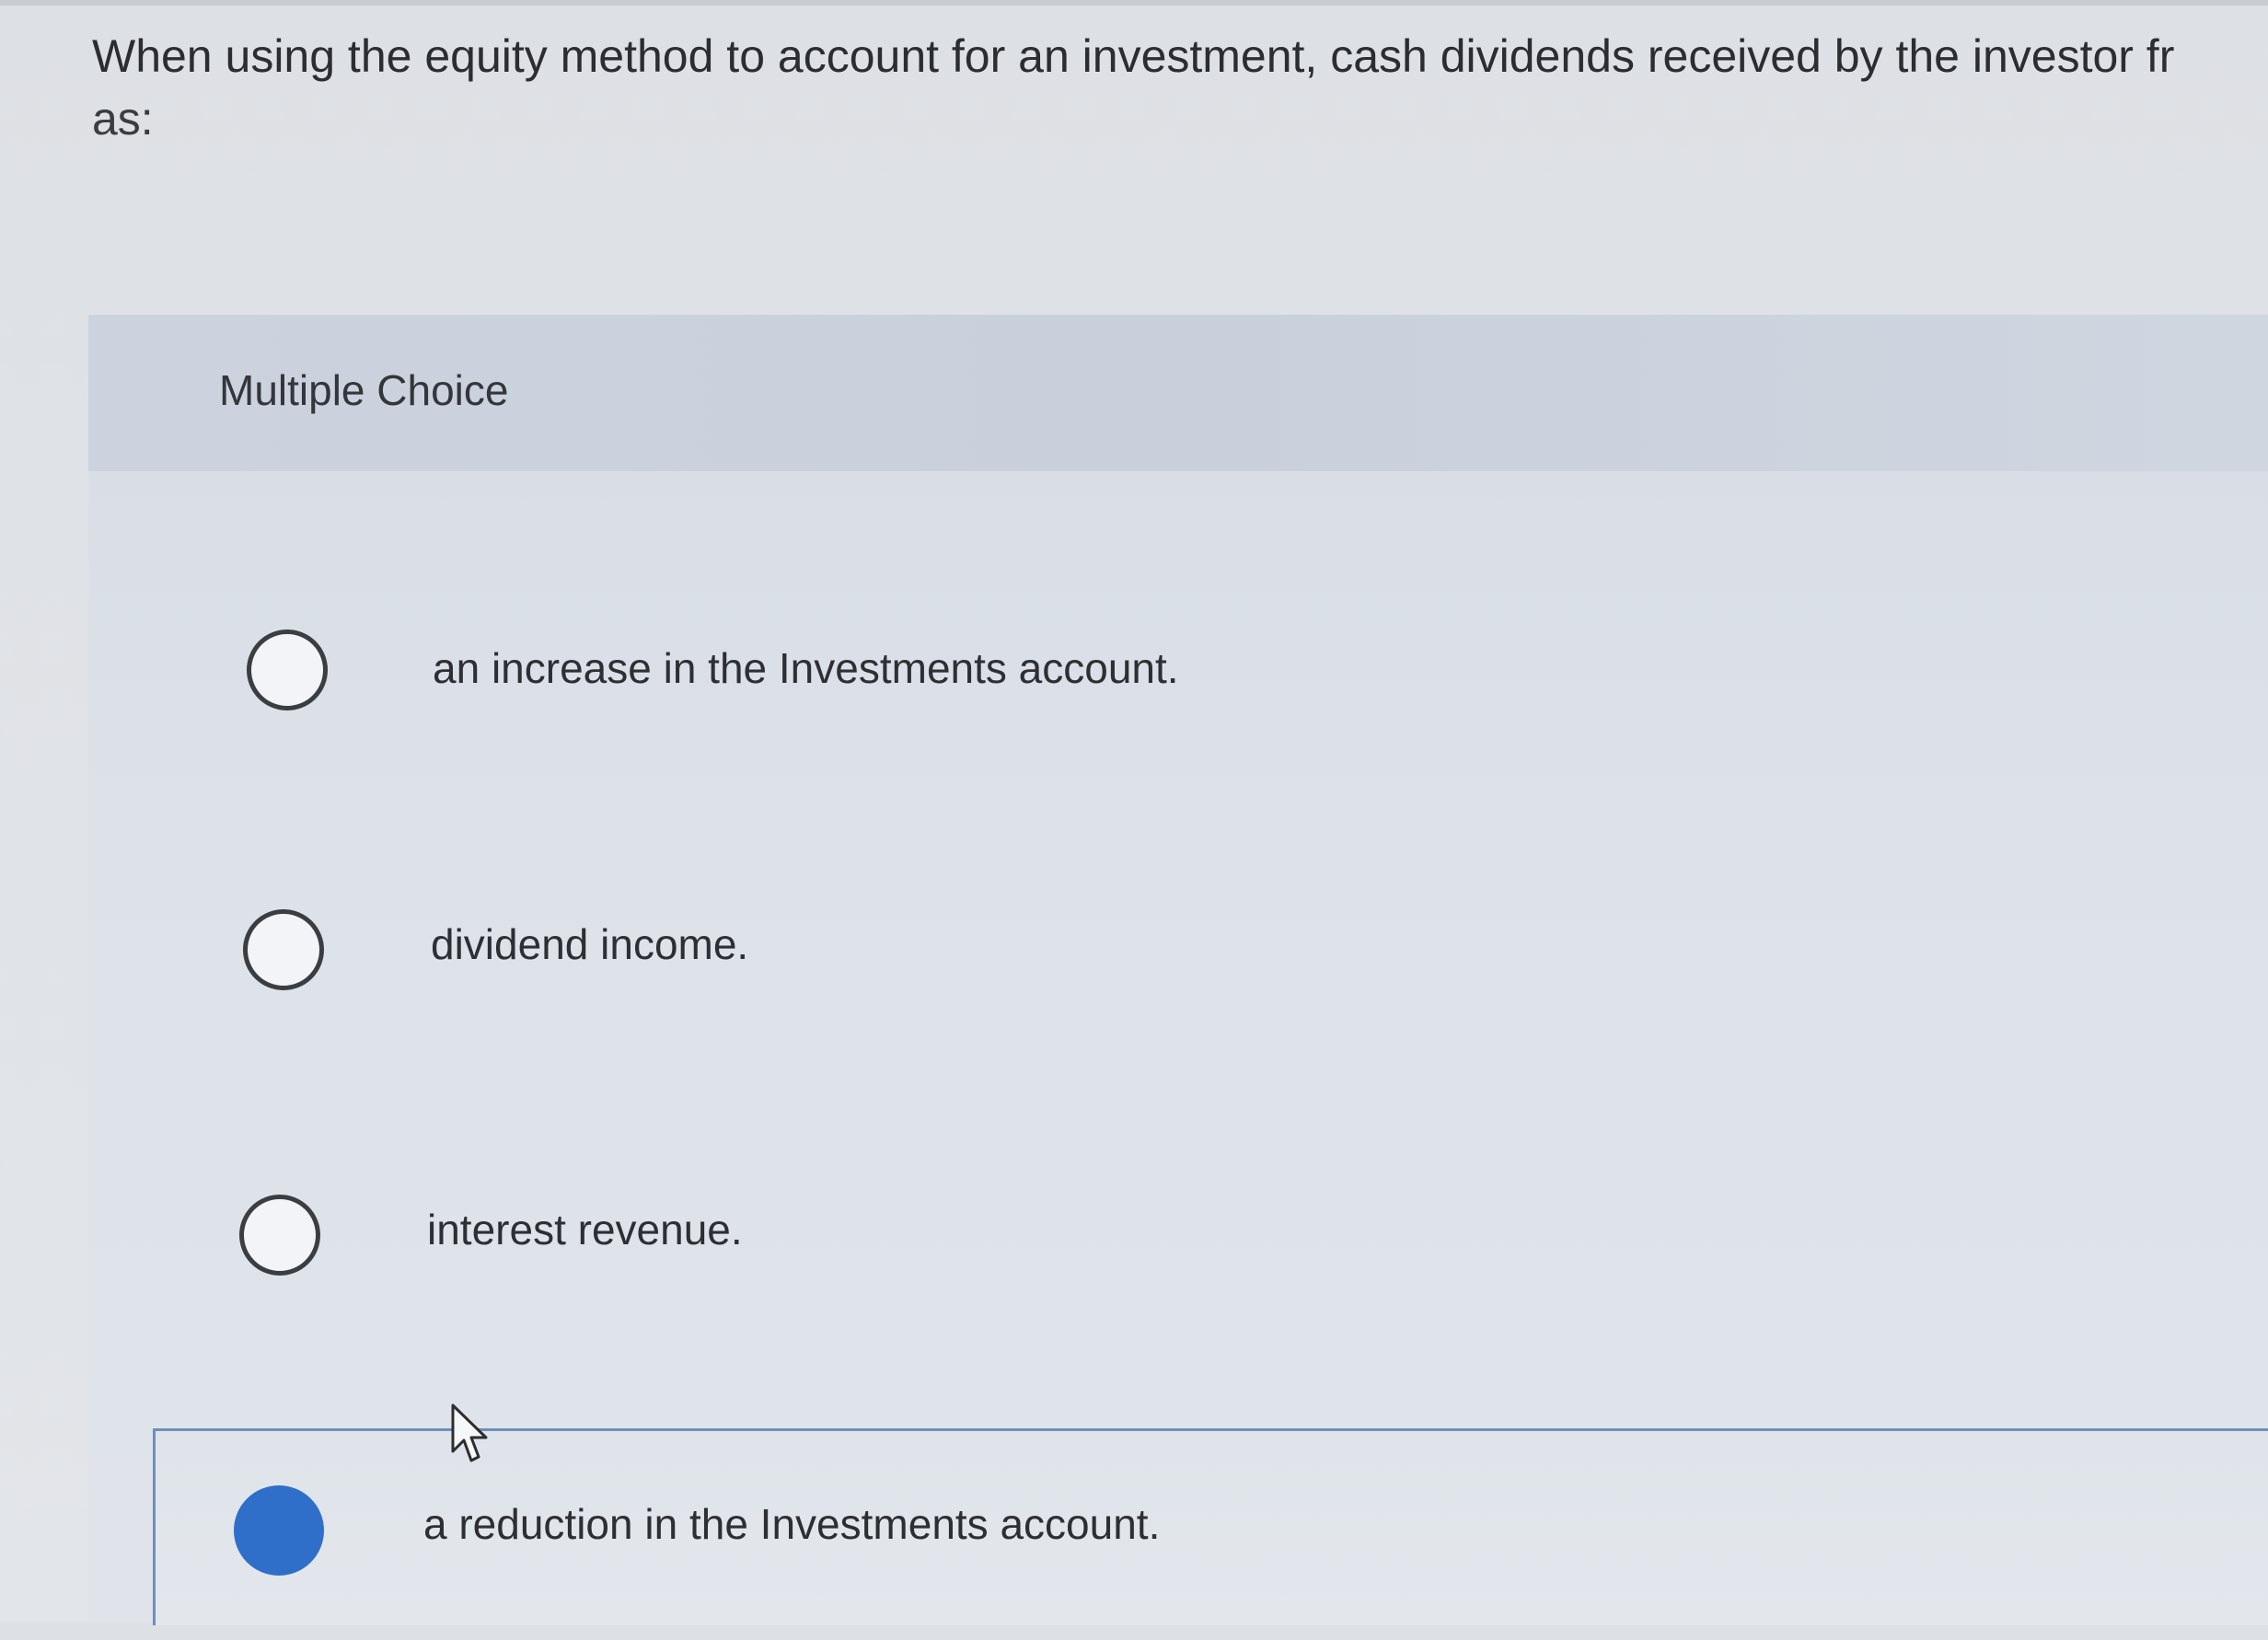 This screenshot has width=2268, height=1640. Describe the element at coordinates (590, 944) in the screenshot. I see `choice-label: dividend income.` at that location.